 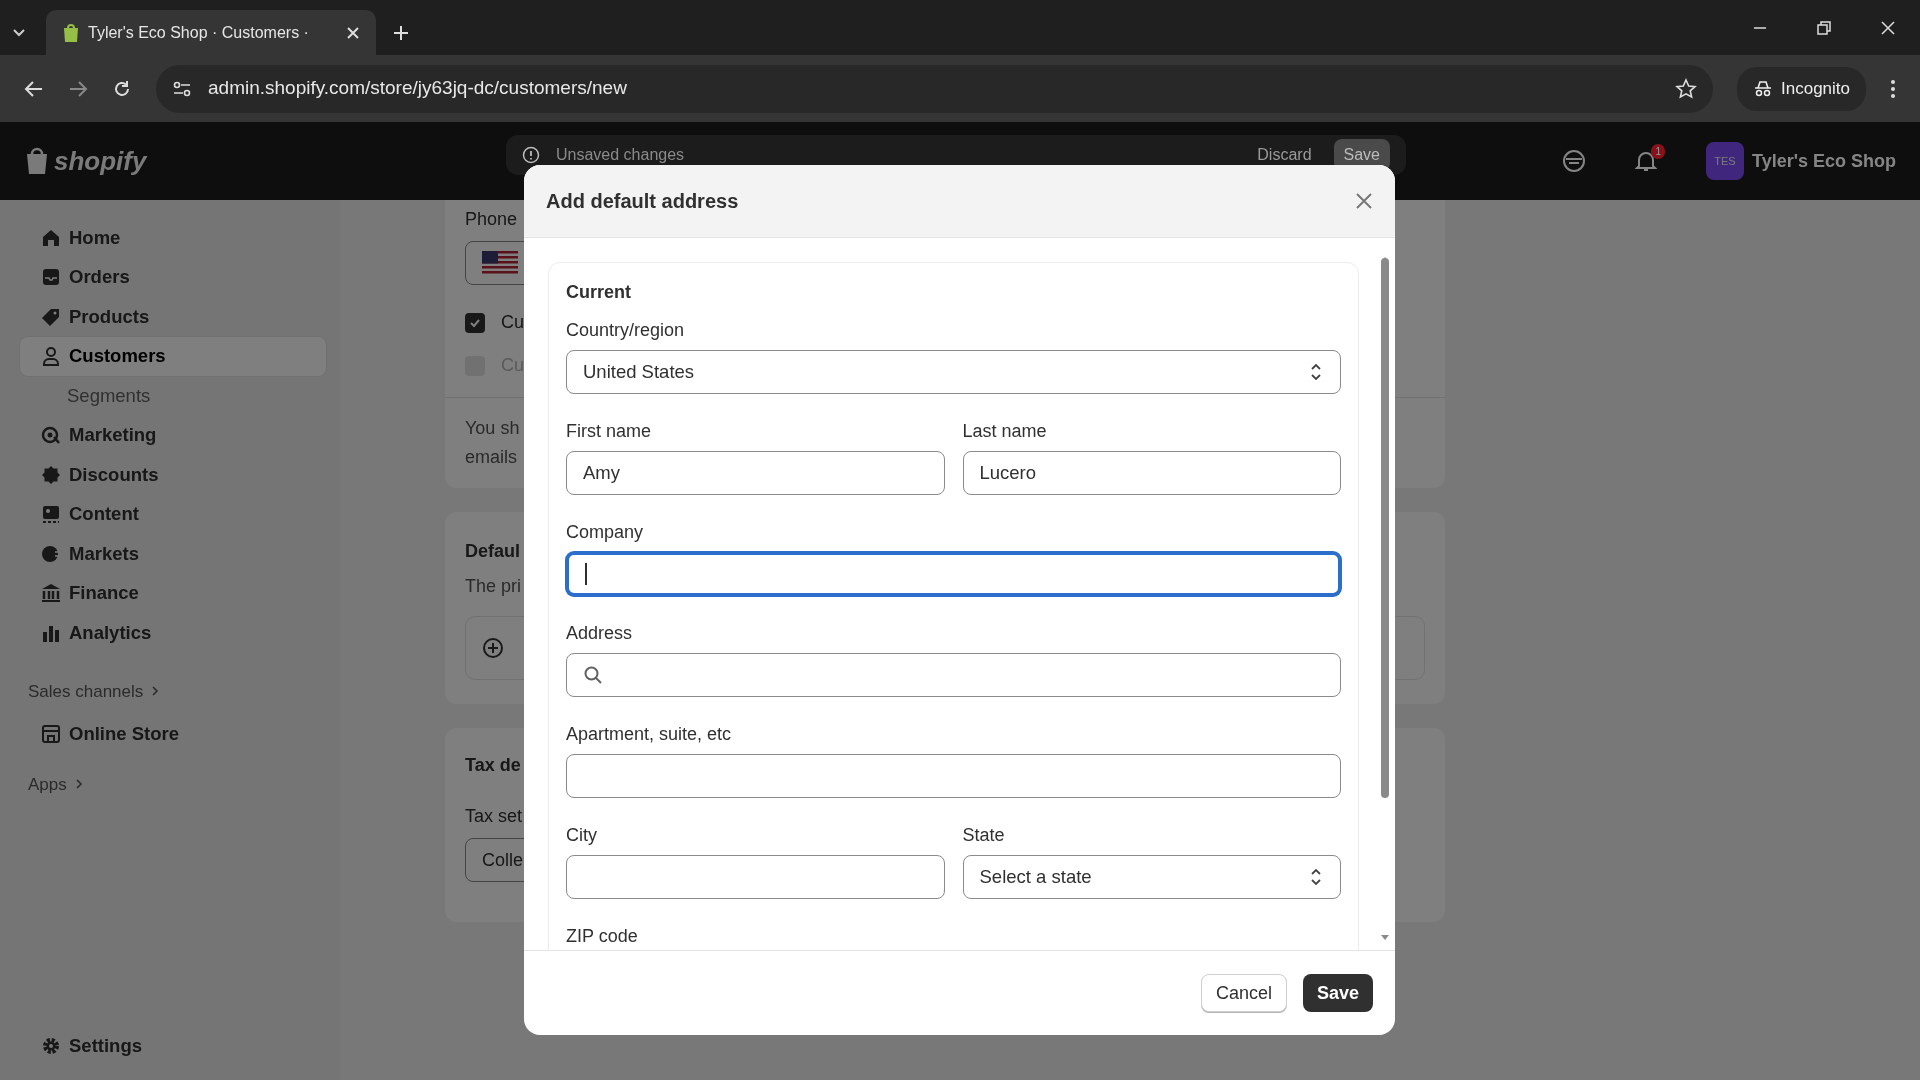 I want to click on notification-count: 1, so click(x=1658, y=151).